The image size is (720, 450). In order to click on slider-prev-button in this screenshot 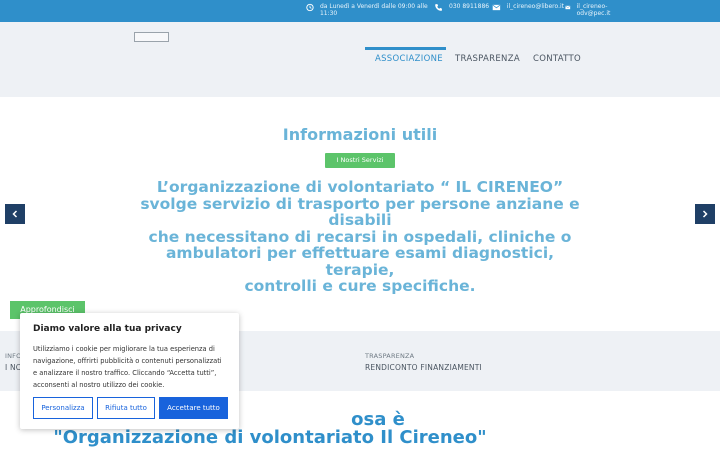, I will do `click(15, 214)`.